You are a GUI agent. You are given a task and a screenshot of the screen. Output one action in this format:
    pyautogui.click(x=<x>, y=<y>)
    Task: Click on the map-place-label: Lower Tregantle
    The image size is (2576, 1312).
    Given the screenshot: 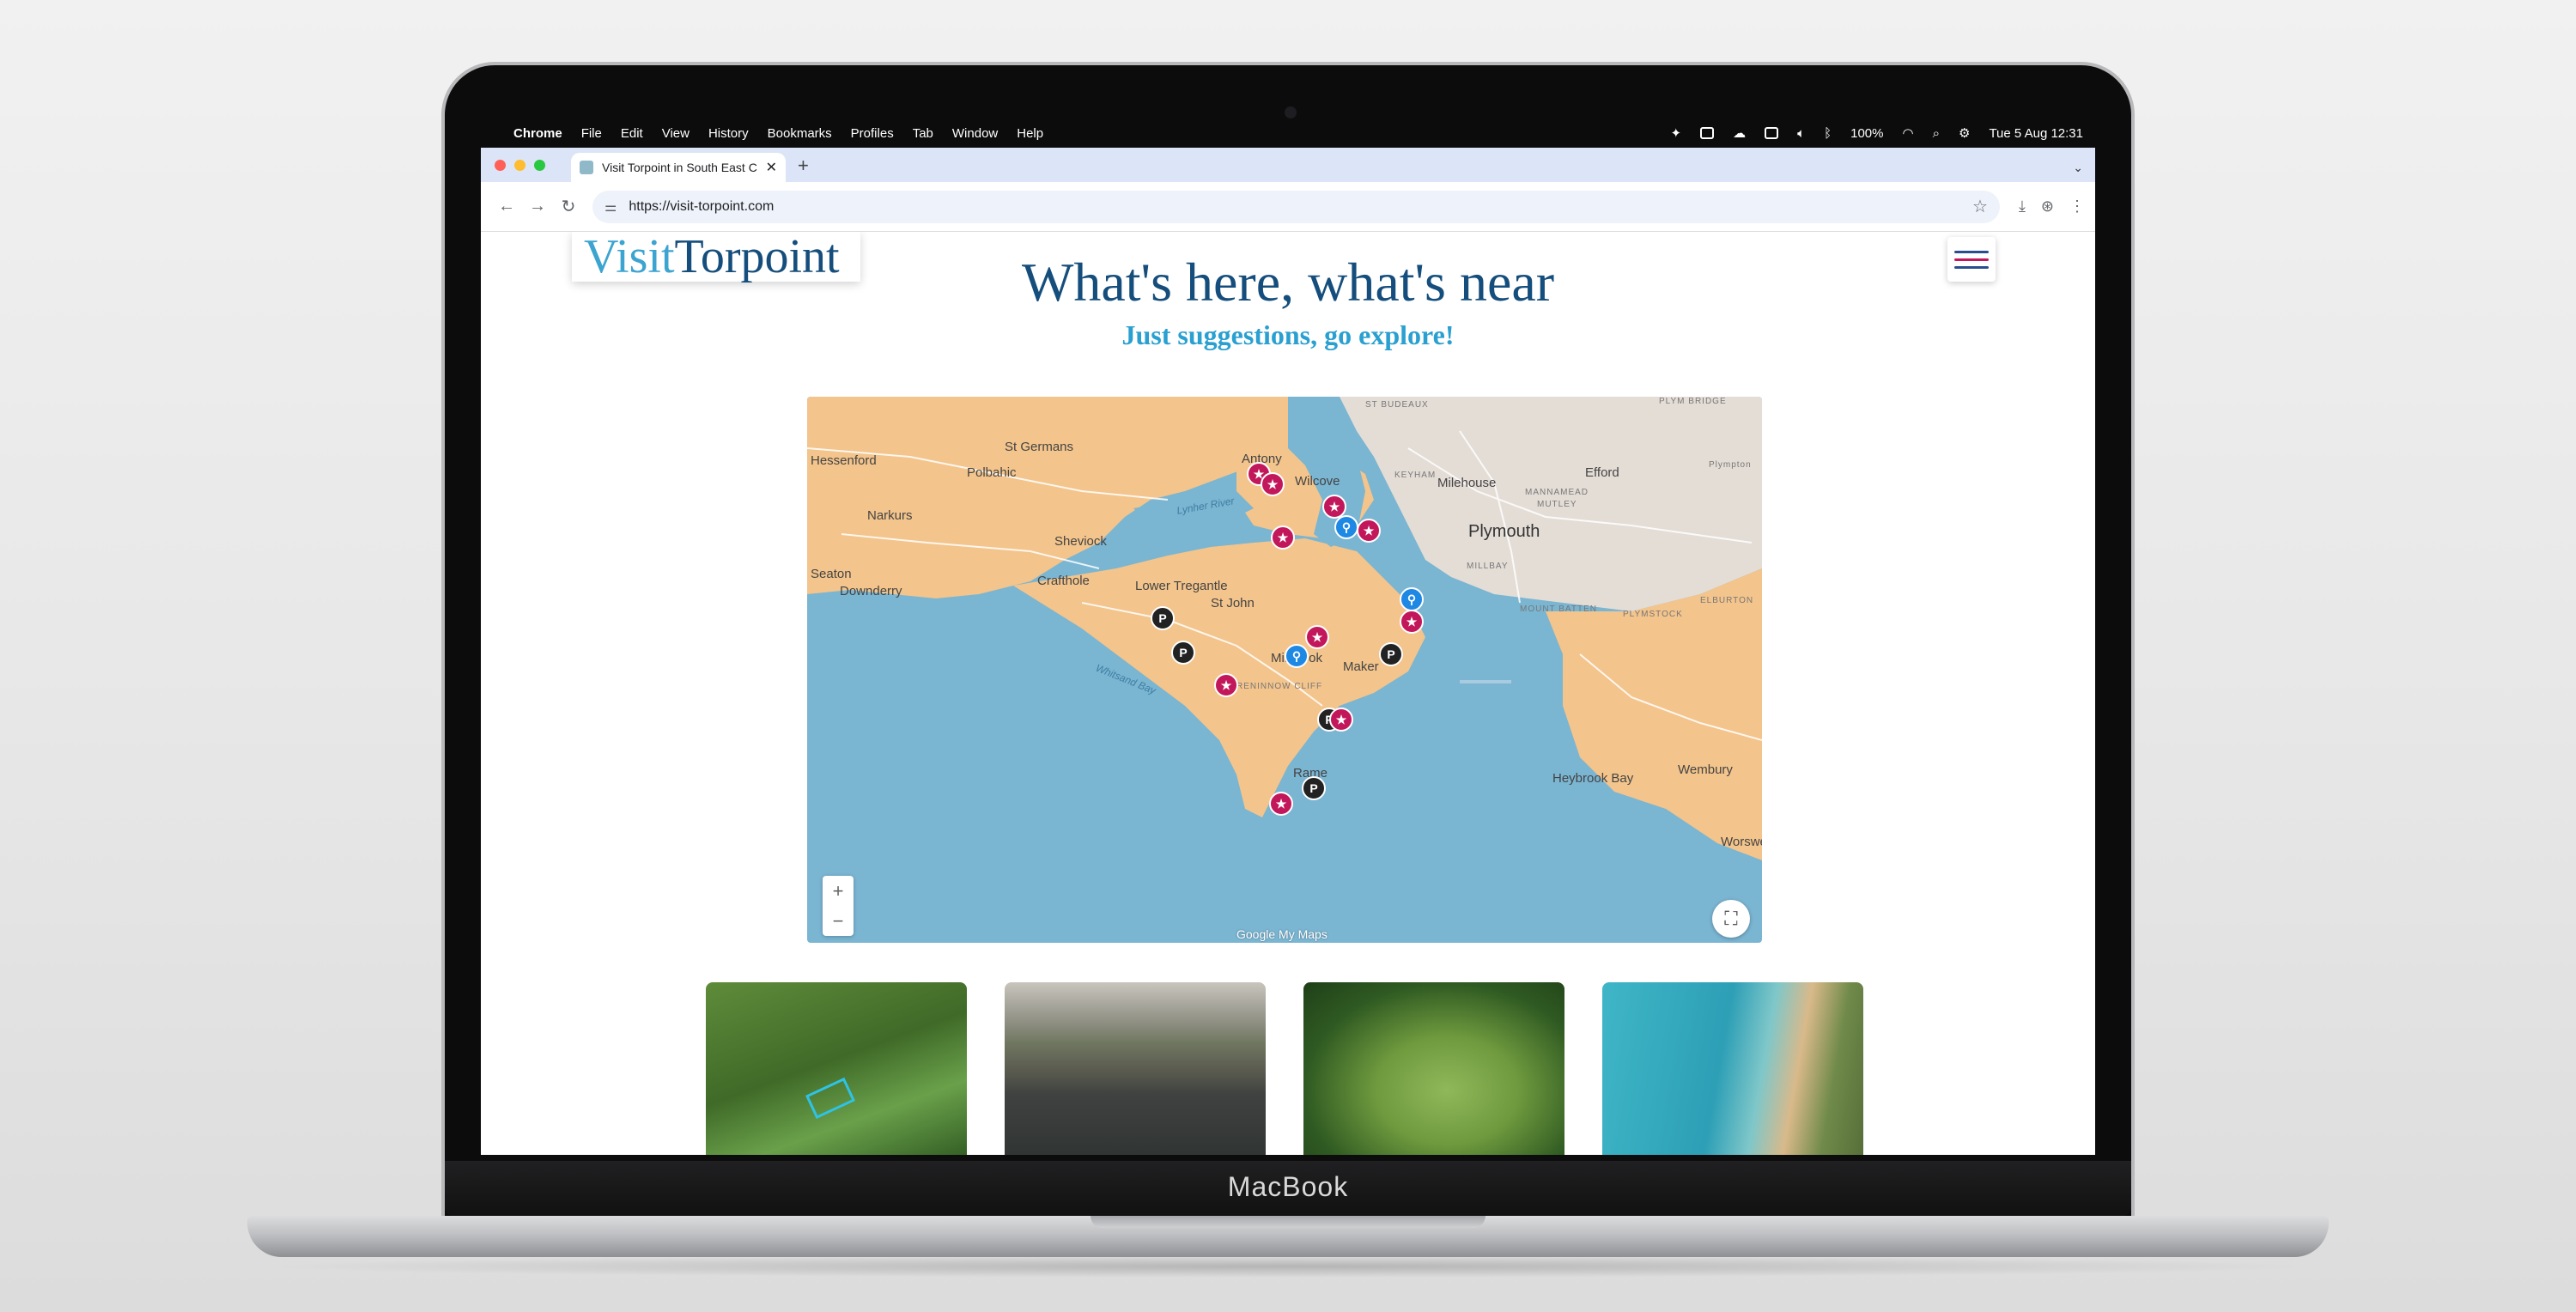 What is the action you would take?
    pyautogui.click(x=1181, y=586)
    